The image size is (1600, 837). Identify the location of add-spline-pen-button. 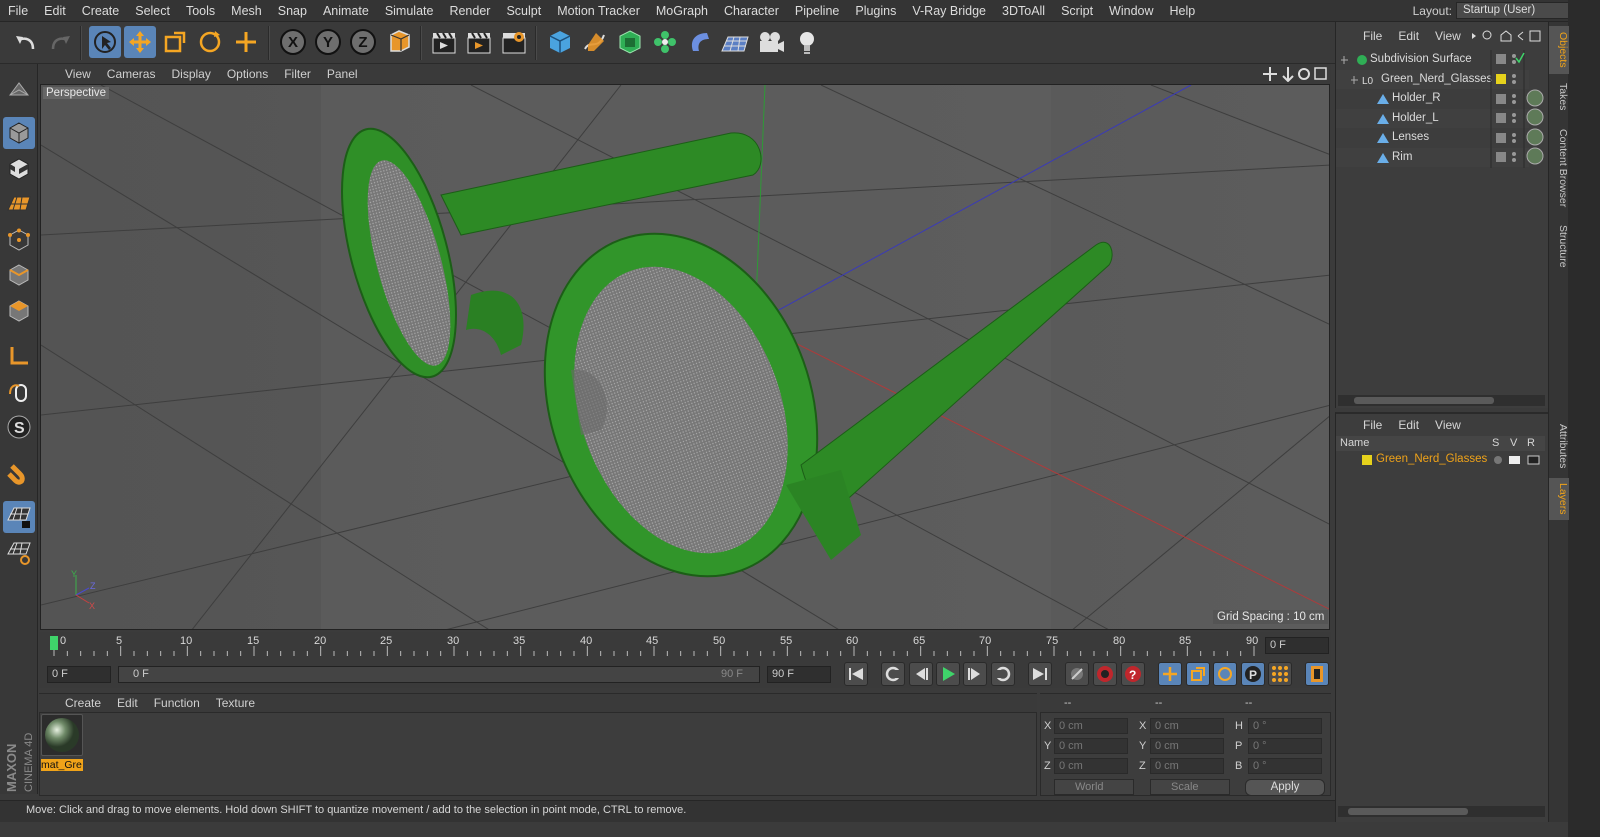
(595, 42).